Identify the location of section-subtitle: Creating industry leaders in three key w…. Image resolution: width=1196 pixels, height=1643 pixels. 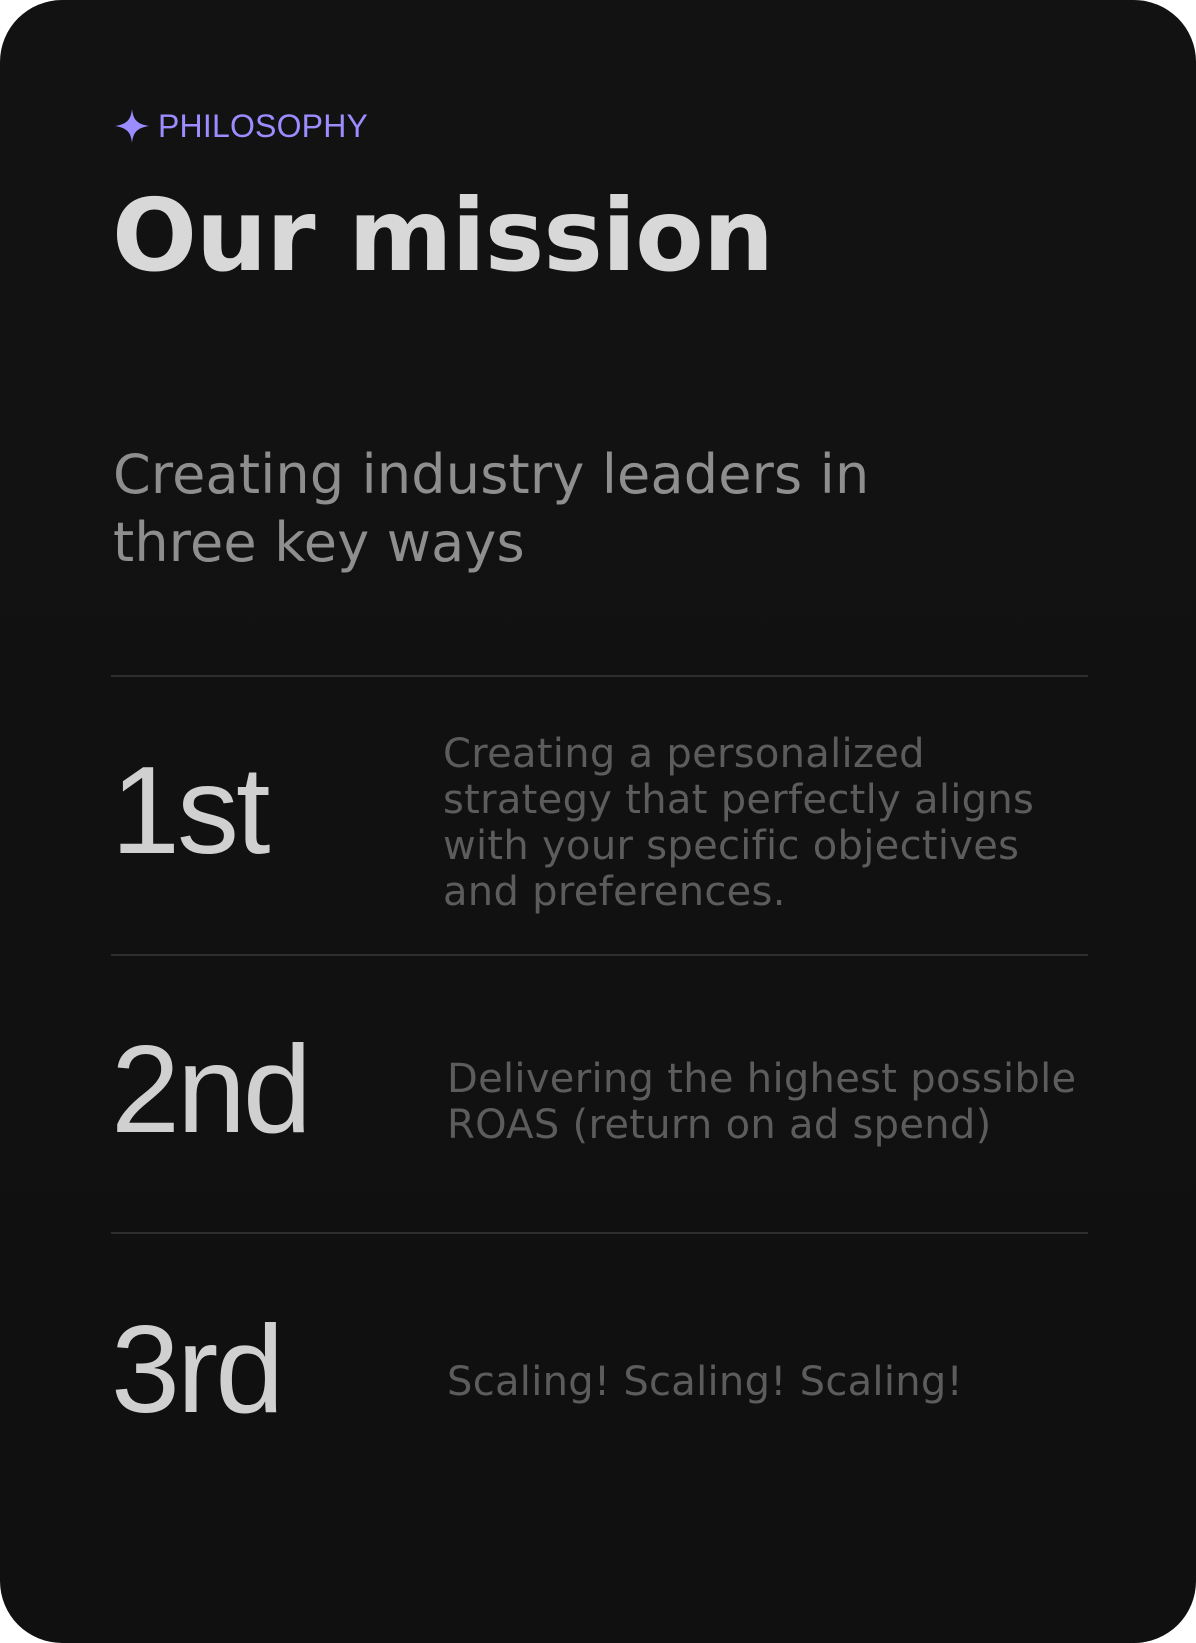
(491, 508).